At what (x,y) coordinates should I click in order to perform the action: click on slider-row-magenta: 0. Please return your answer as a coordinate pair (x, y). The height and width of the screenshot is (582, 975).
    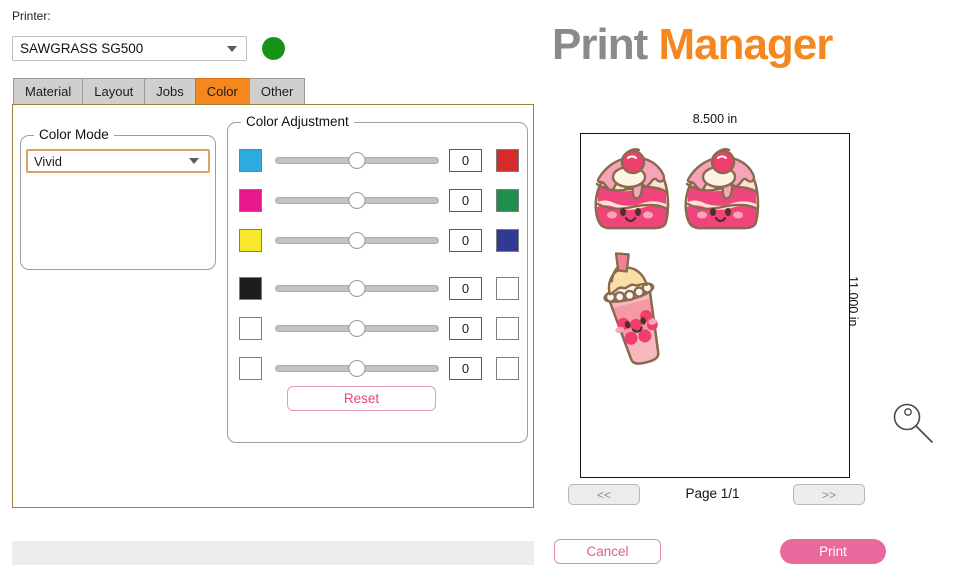
    Looking at the image, I should click on (379, 200).